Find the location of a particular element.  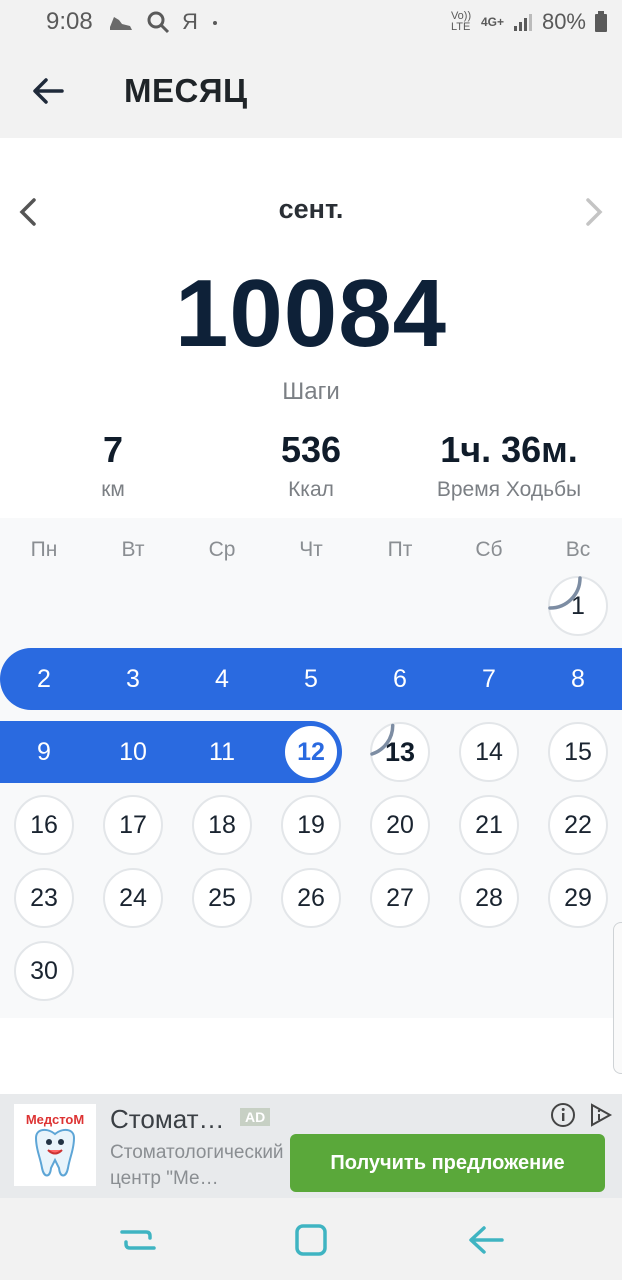

day-number: 2 is located at coordinates (44, 678).